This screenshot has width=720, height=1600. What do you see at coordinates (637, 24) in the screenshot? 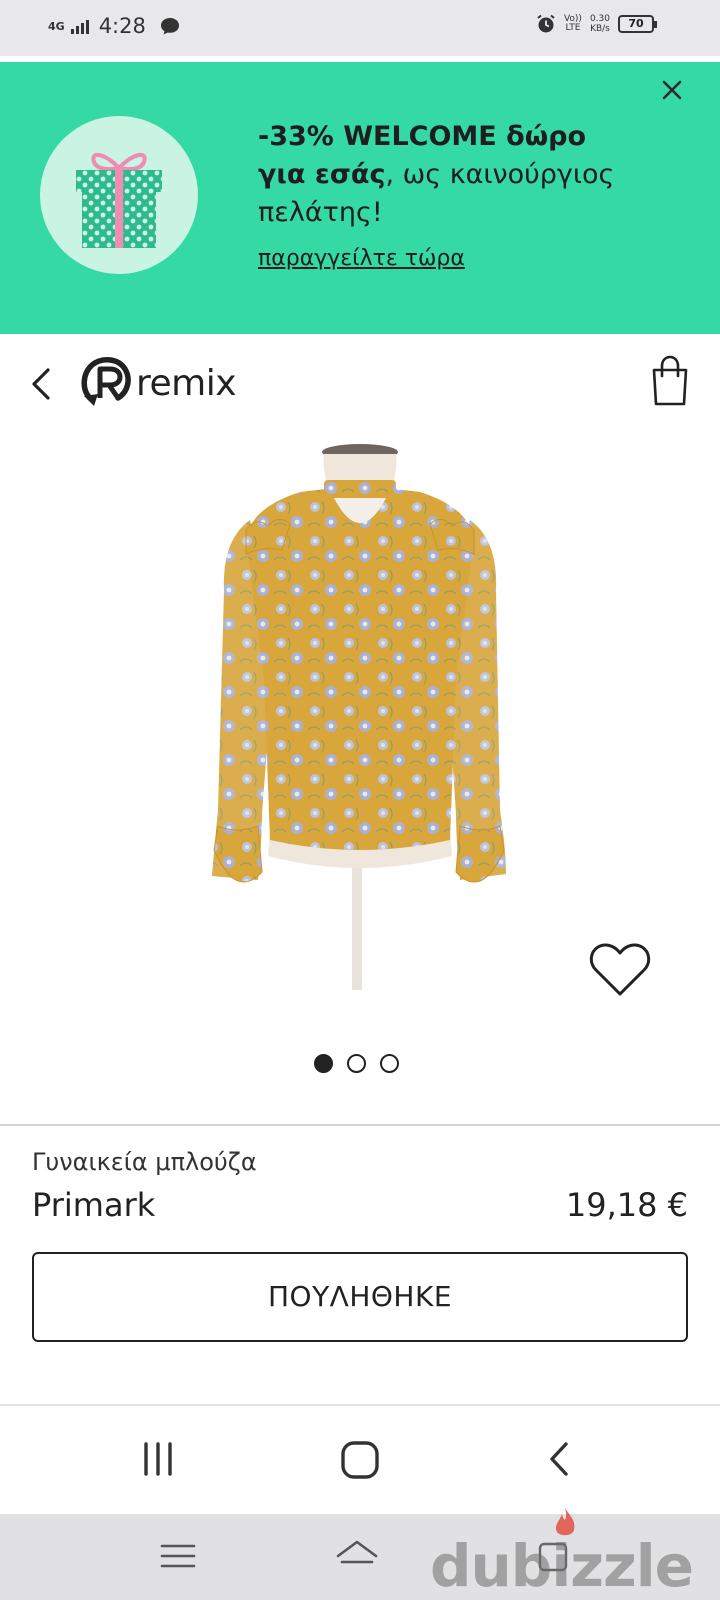
I see `battery-icon: 70` at bounding box center [637, 24].